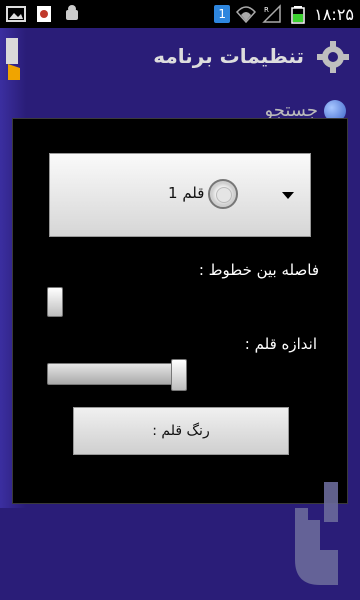  Describe the element at coordinates (246, 15) in the screenshot. I see `wifi-icon` at that location.